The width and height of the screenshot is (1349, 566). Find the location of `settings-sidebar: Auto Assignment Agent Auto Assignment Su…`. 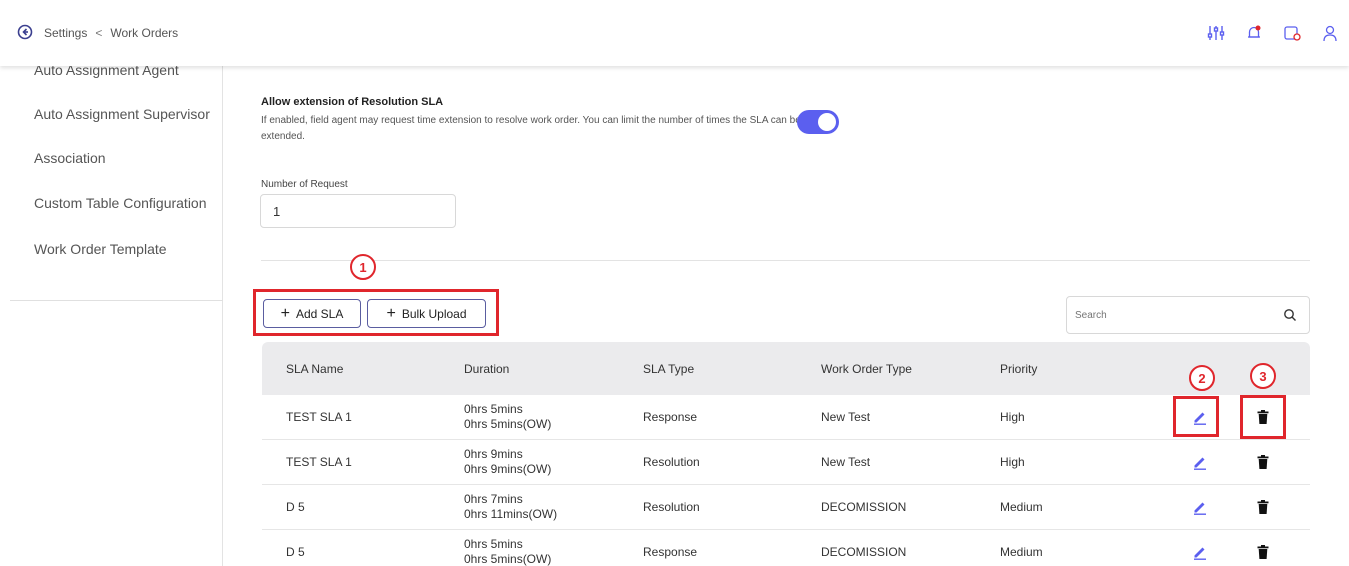

settings-sidebar: Auto Assignment Agent Auto Assignment Su… is located at coordinates (116, 311).